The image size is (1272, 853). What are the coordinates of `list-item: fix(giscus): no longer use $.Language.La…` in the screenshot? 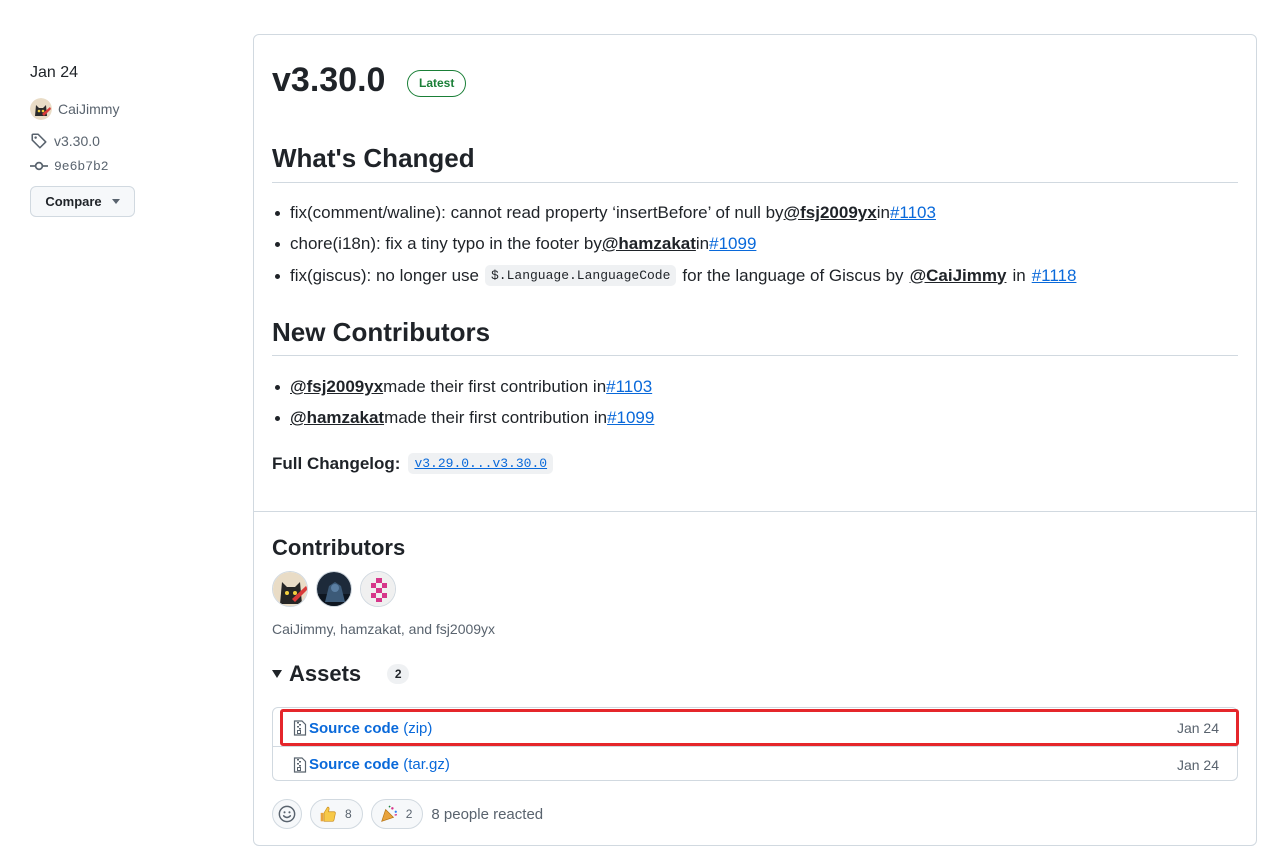 It's located at (675, 275).